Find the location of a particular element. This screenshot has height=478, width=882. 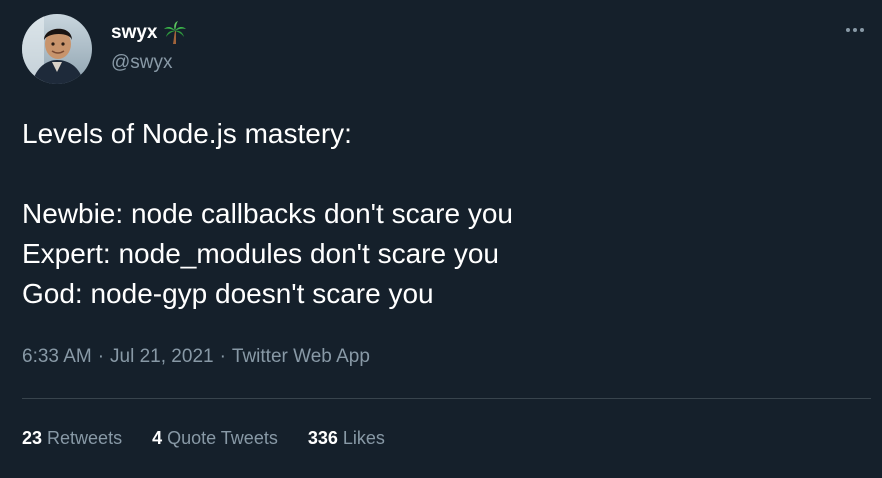

tweet-source: Twitter Web App is located at coordinates (301, 357).